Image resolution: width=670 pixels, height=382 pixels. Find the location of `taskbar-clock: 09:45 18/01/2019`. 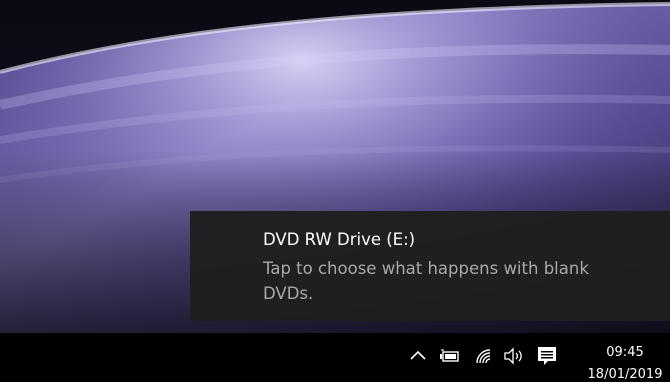

taskbar-clock: 09:45 18/01/2019 is located at coordinates (625, 362).